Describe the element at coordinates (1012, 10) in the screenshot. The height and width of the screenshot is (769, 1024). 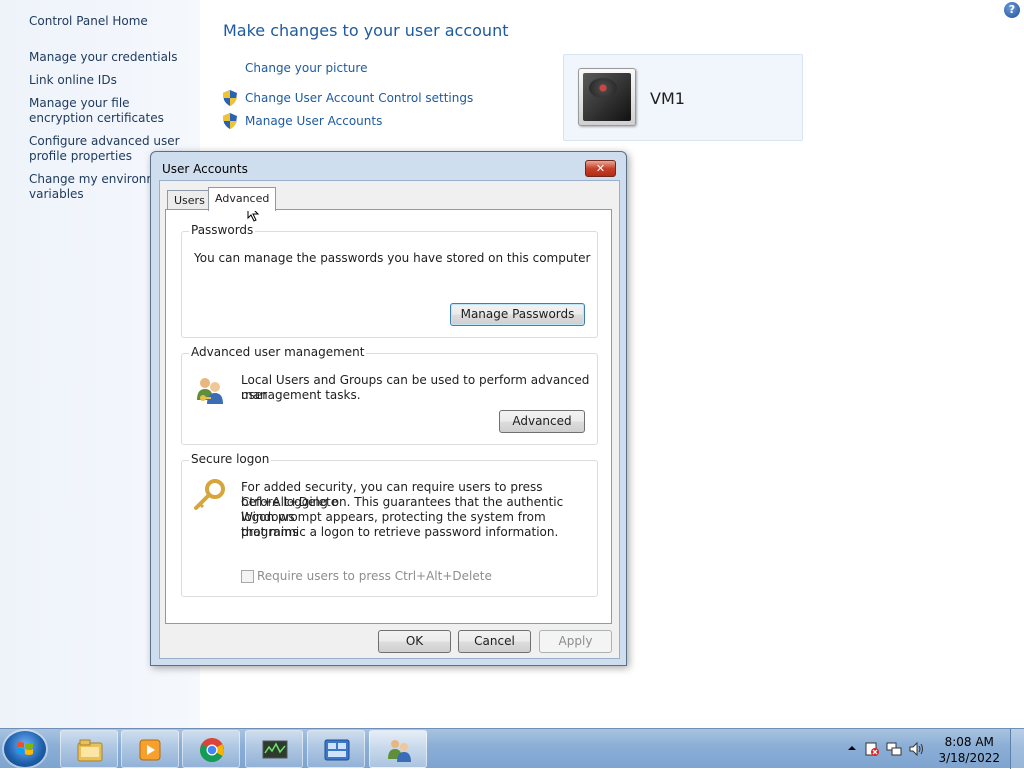
I see `help-icon: ?` at that location.